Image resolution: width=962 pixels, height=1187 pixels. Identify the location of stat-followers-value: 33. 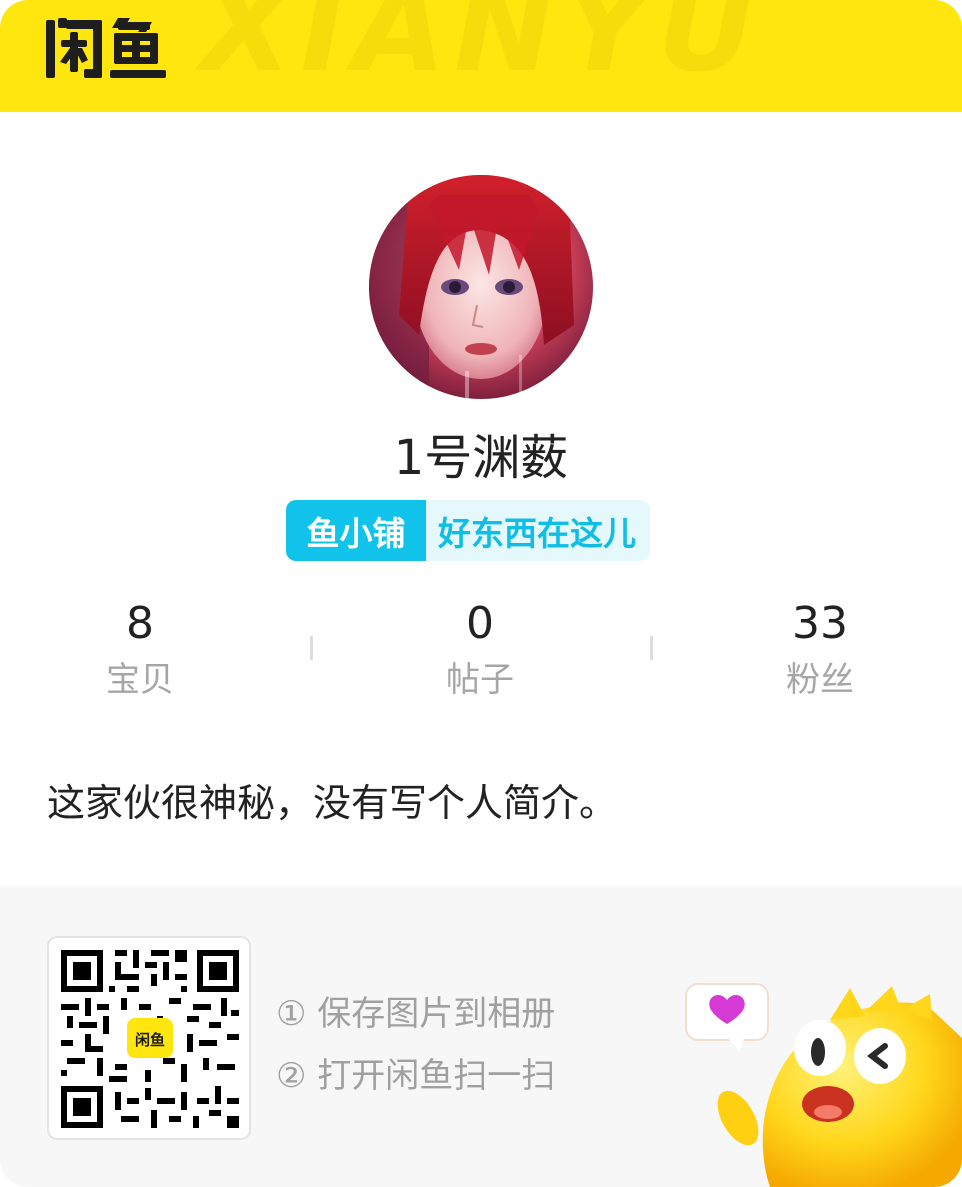
(820, 623).